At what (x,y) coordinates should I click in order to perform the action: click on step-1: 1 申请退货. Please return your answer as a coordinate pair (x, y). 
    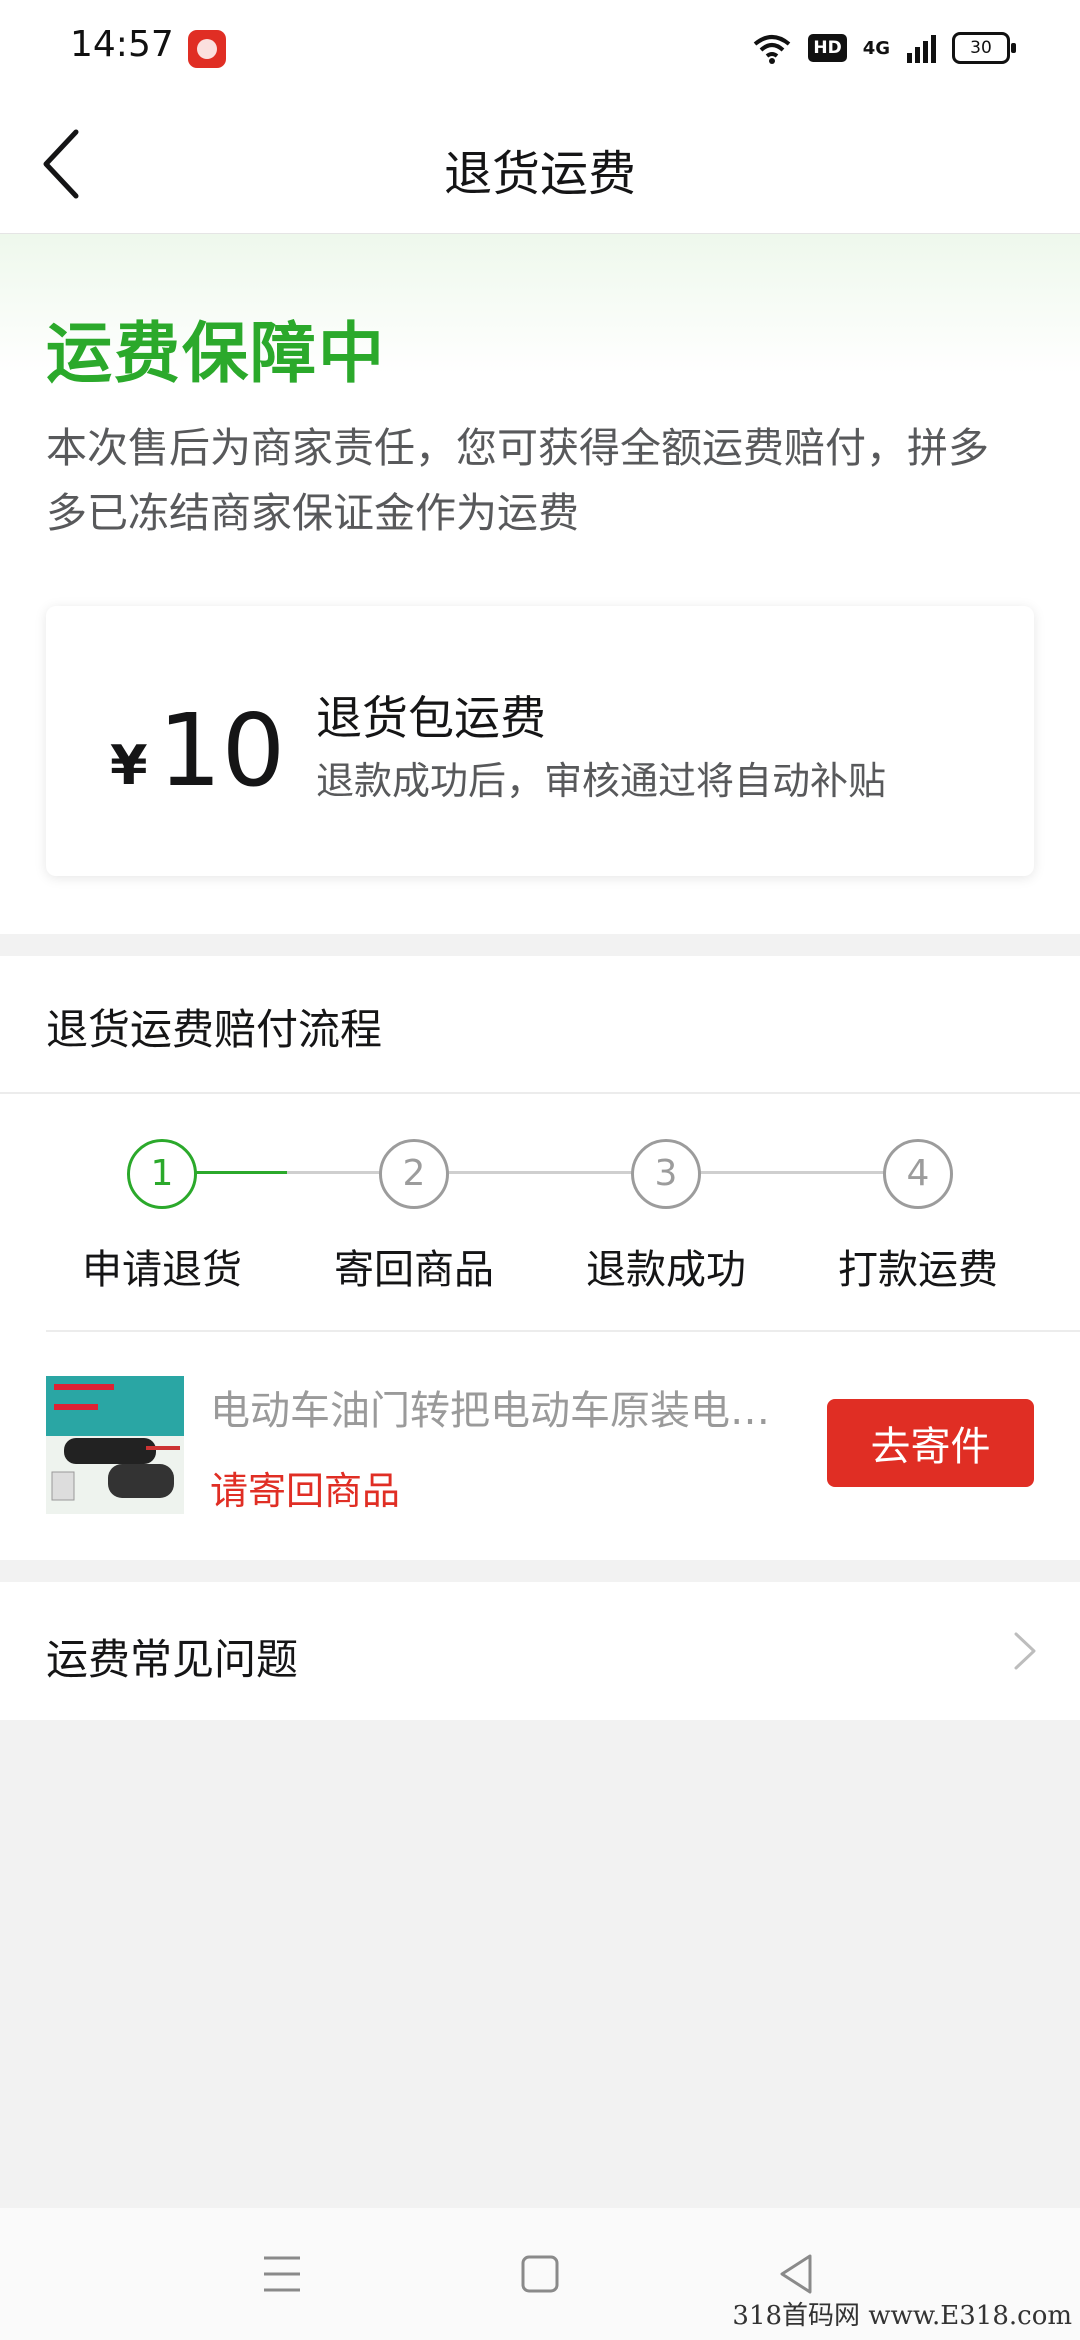
    Looking at the image, I should click on (162, 1217).